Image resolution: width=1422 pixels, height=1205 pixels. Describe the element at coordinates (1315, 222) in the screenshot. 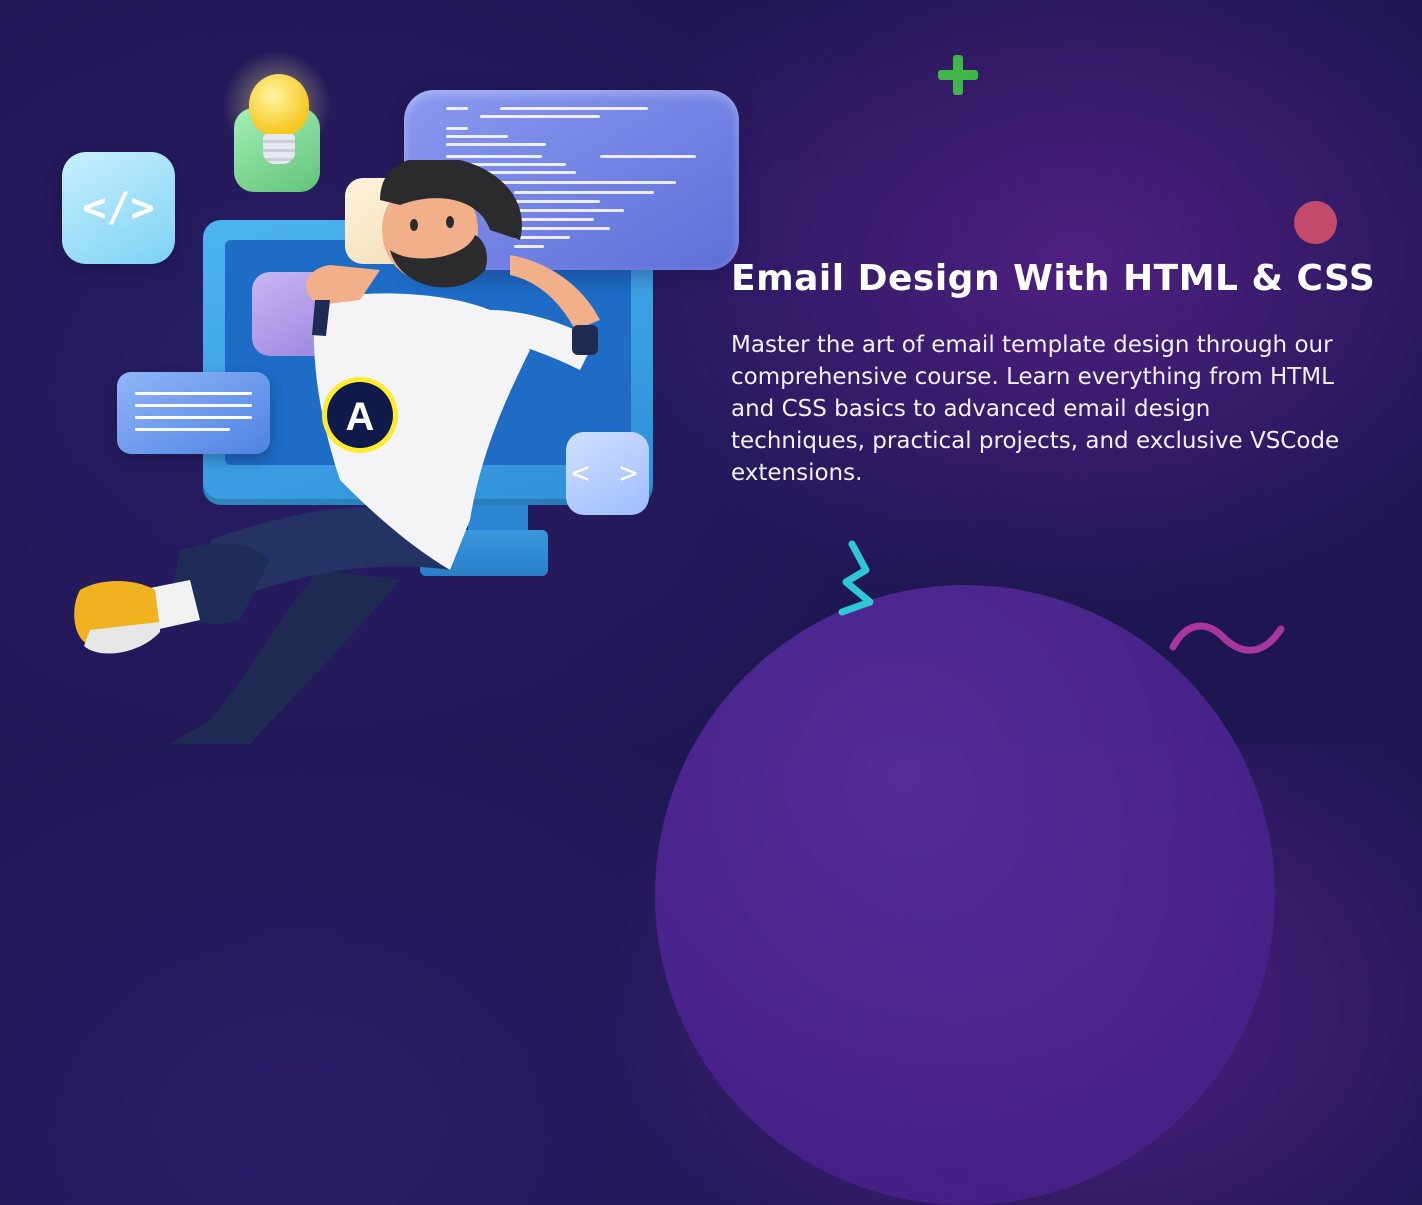

I see `dot-decoration` at that location.